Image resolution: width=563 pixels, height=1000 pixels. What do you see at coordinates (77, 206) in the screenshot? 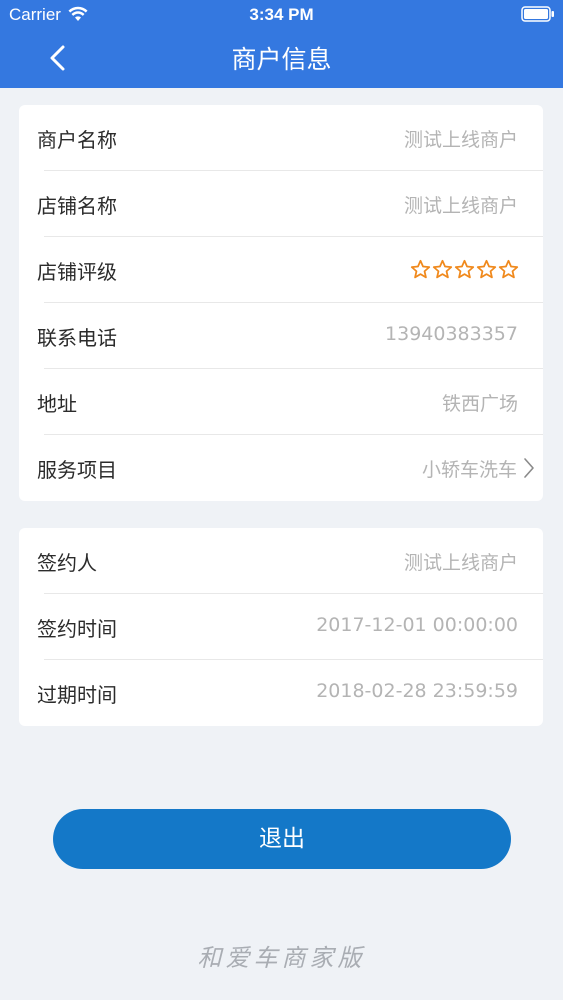
I see `row-label: 店铺名称` at bounding box center [77, 206].